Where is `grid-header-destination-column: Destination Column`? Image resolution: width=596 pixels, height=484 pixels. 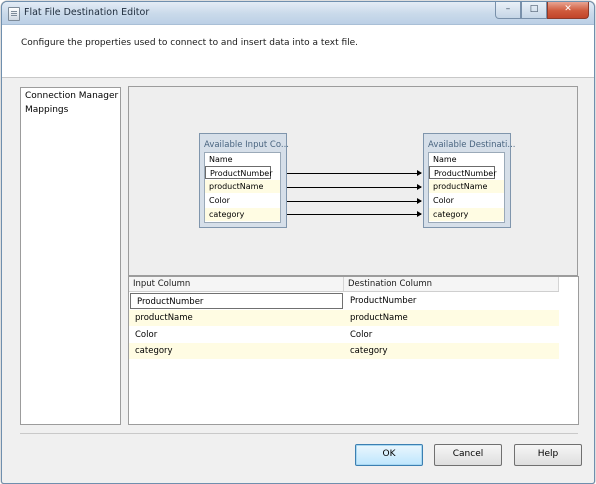
grid-header-destination-column: Destination Column is located at coordinates (451, 284).